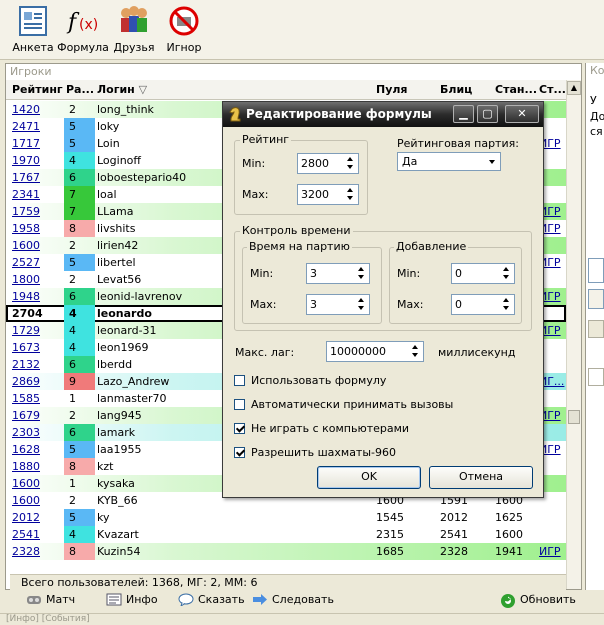 This screenshot has height=625, width=604. I want to click on player-status: ИГР, so click(550, 551).